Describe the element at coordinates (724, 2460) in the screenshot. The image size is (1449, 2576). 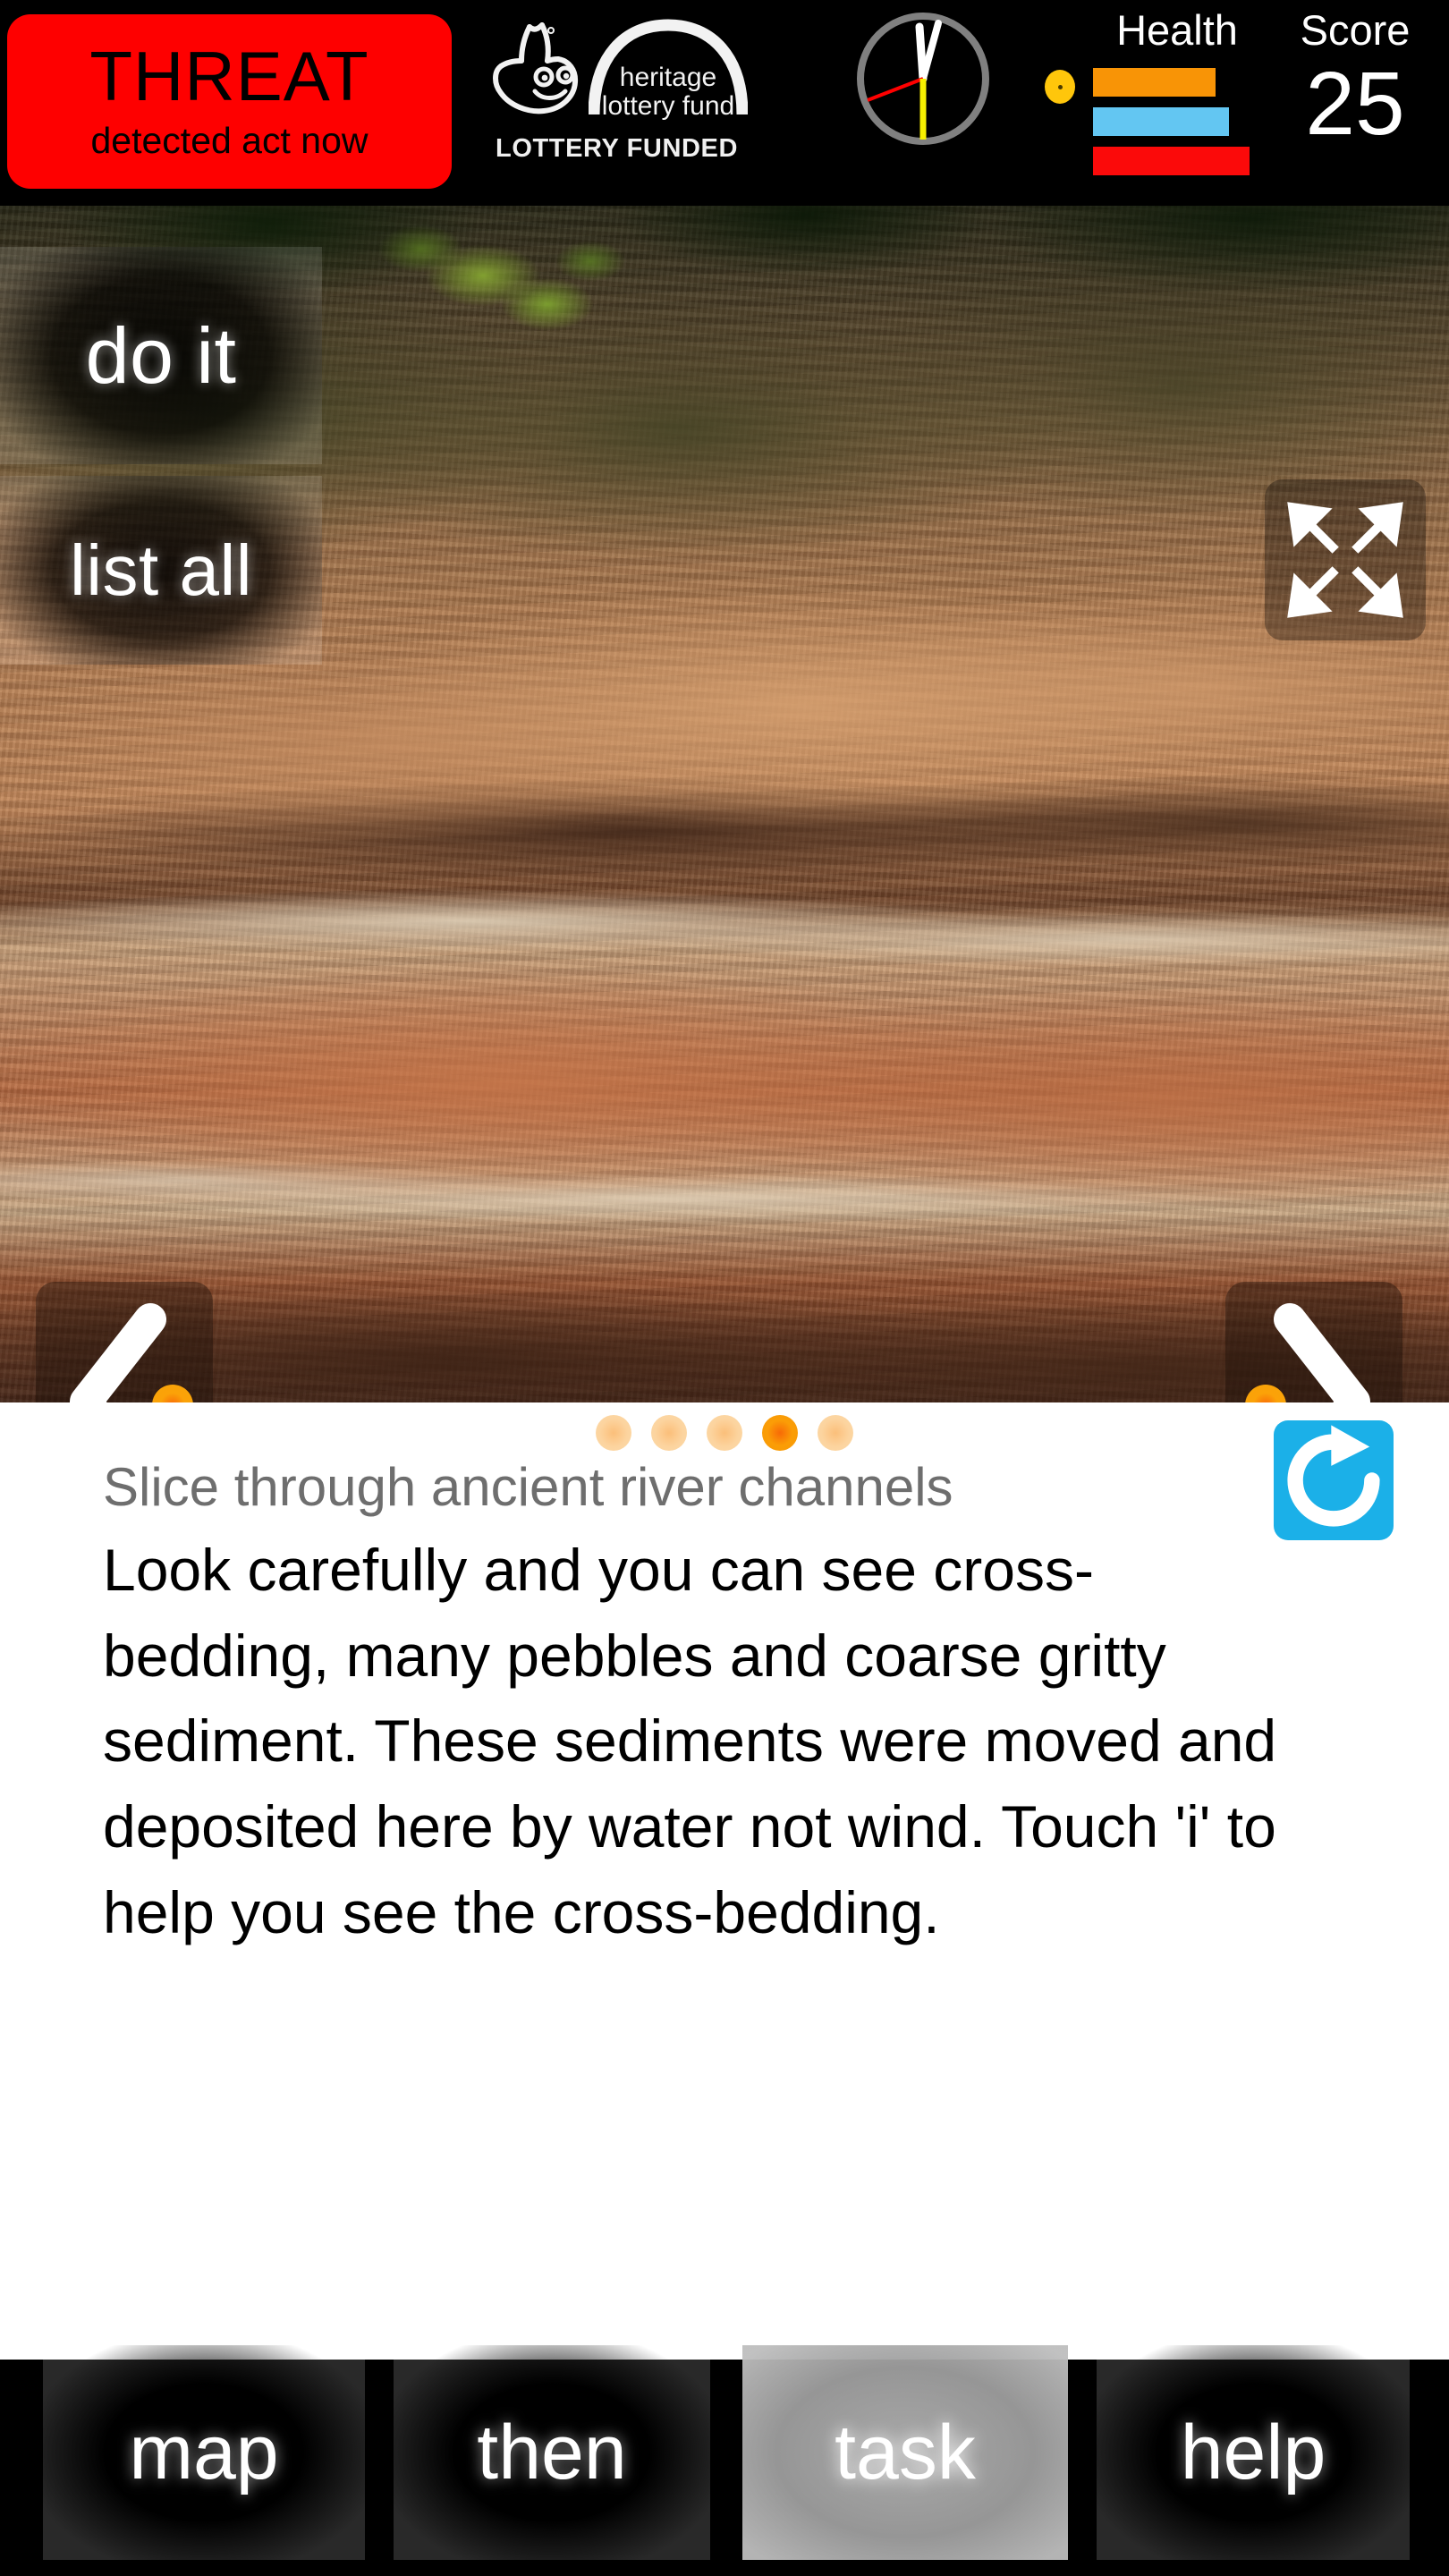
I see `bottom-tab-bar: map then task help` at that location.